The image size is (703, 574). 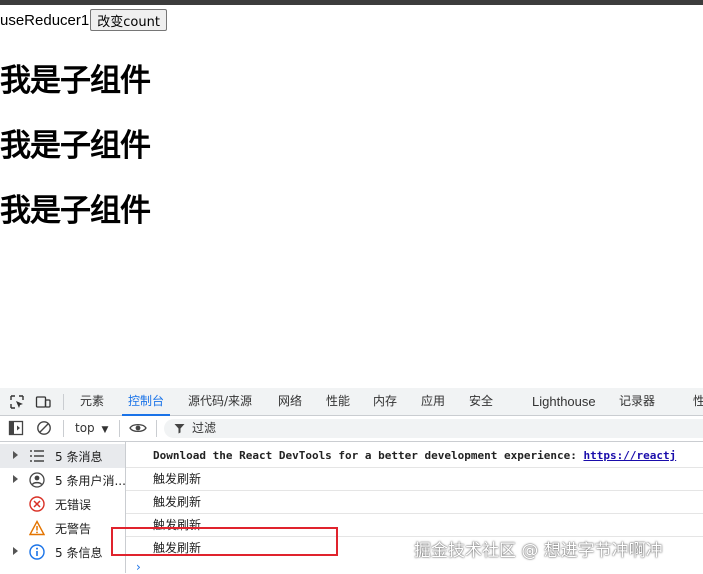 What do you see at coordinates (43, 402) in the screenshot?
I see `device-toolbar-icon` at bounding box center [43, 402].